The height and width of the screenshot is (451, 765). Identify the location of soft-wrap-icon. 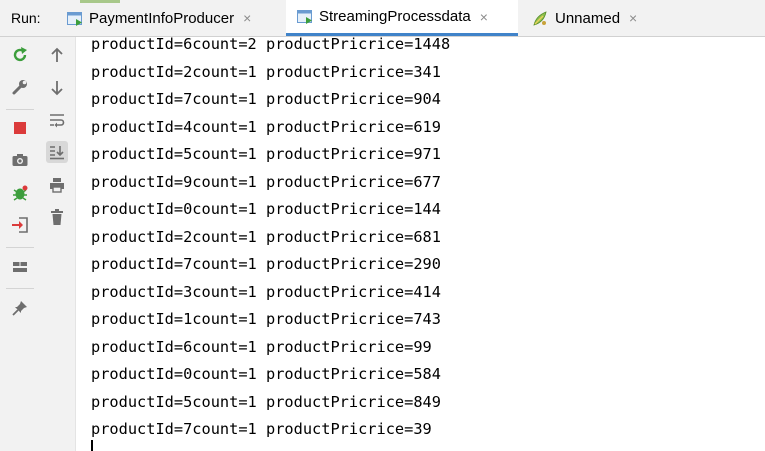
(57, 121).